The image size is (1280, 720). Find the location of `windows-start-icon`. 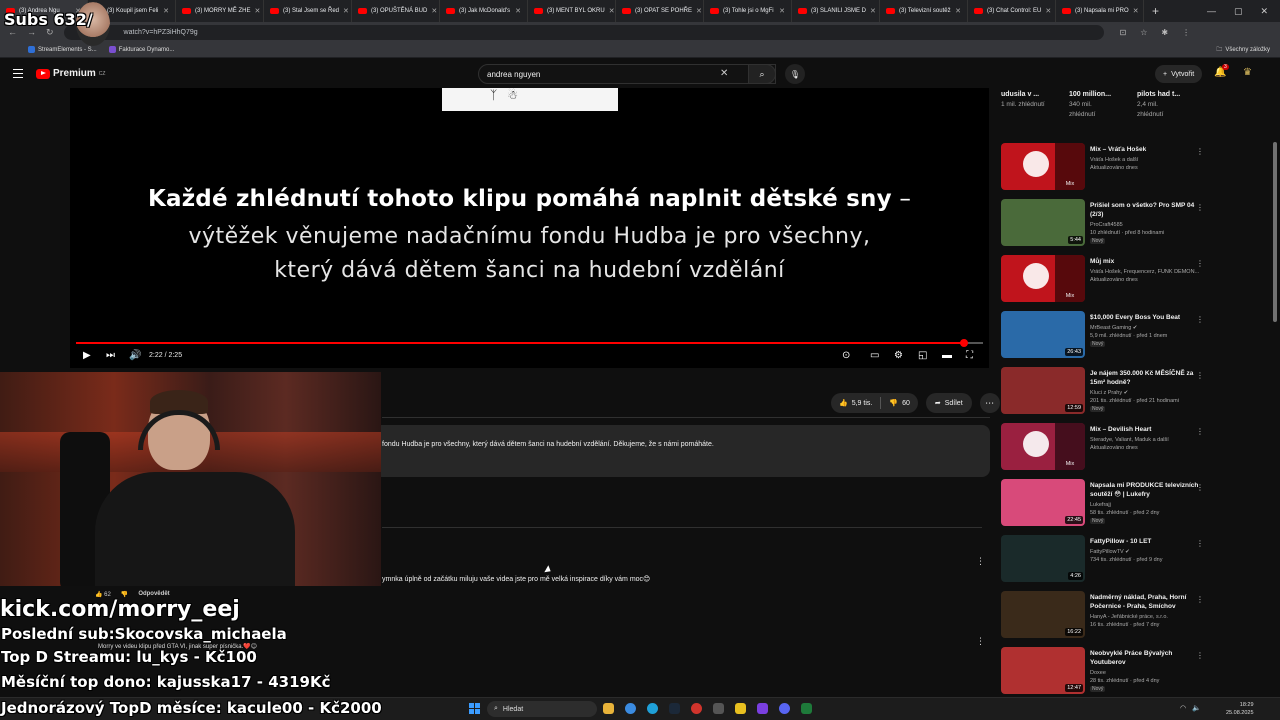

windows-start-icon is located at coordinates (474, 708).